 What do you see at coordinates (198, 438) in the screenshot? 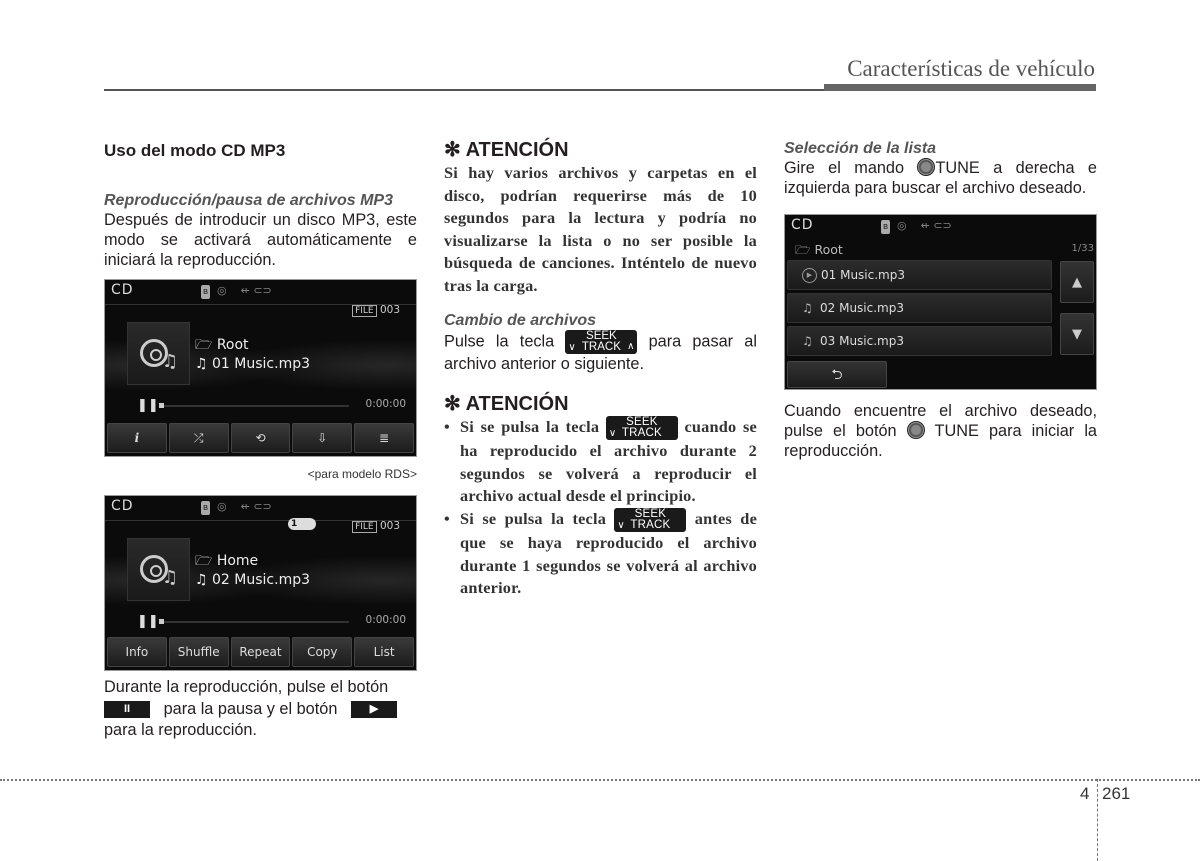
I see `shuffle-button: ⤮` at bounding box center [198, 438].